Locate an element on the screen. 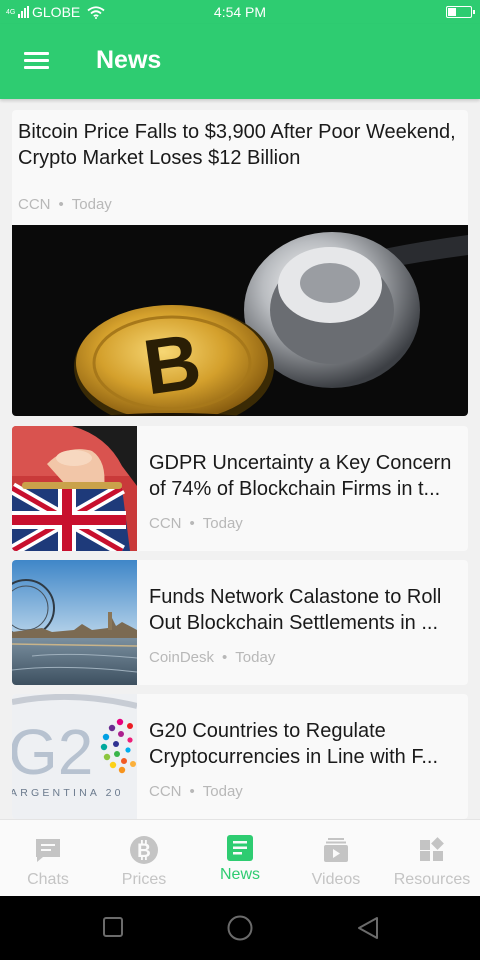 The width and height of the screenshot is (480, 960). news-icon is located at coordinates (240, 848).